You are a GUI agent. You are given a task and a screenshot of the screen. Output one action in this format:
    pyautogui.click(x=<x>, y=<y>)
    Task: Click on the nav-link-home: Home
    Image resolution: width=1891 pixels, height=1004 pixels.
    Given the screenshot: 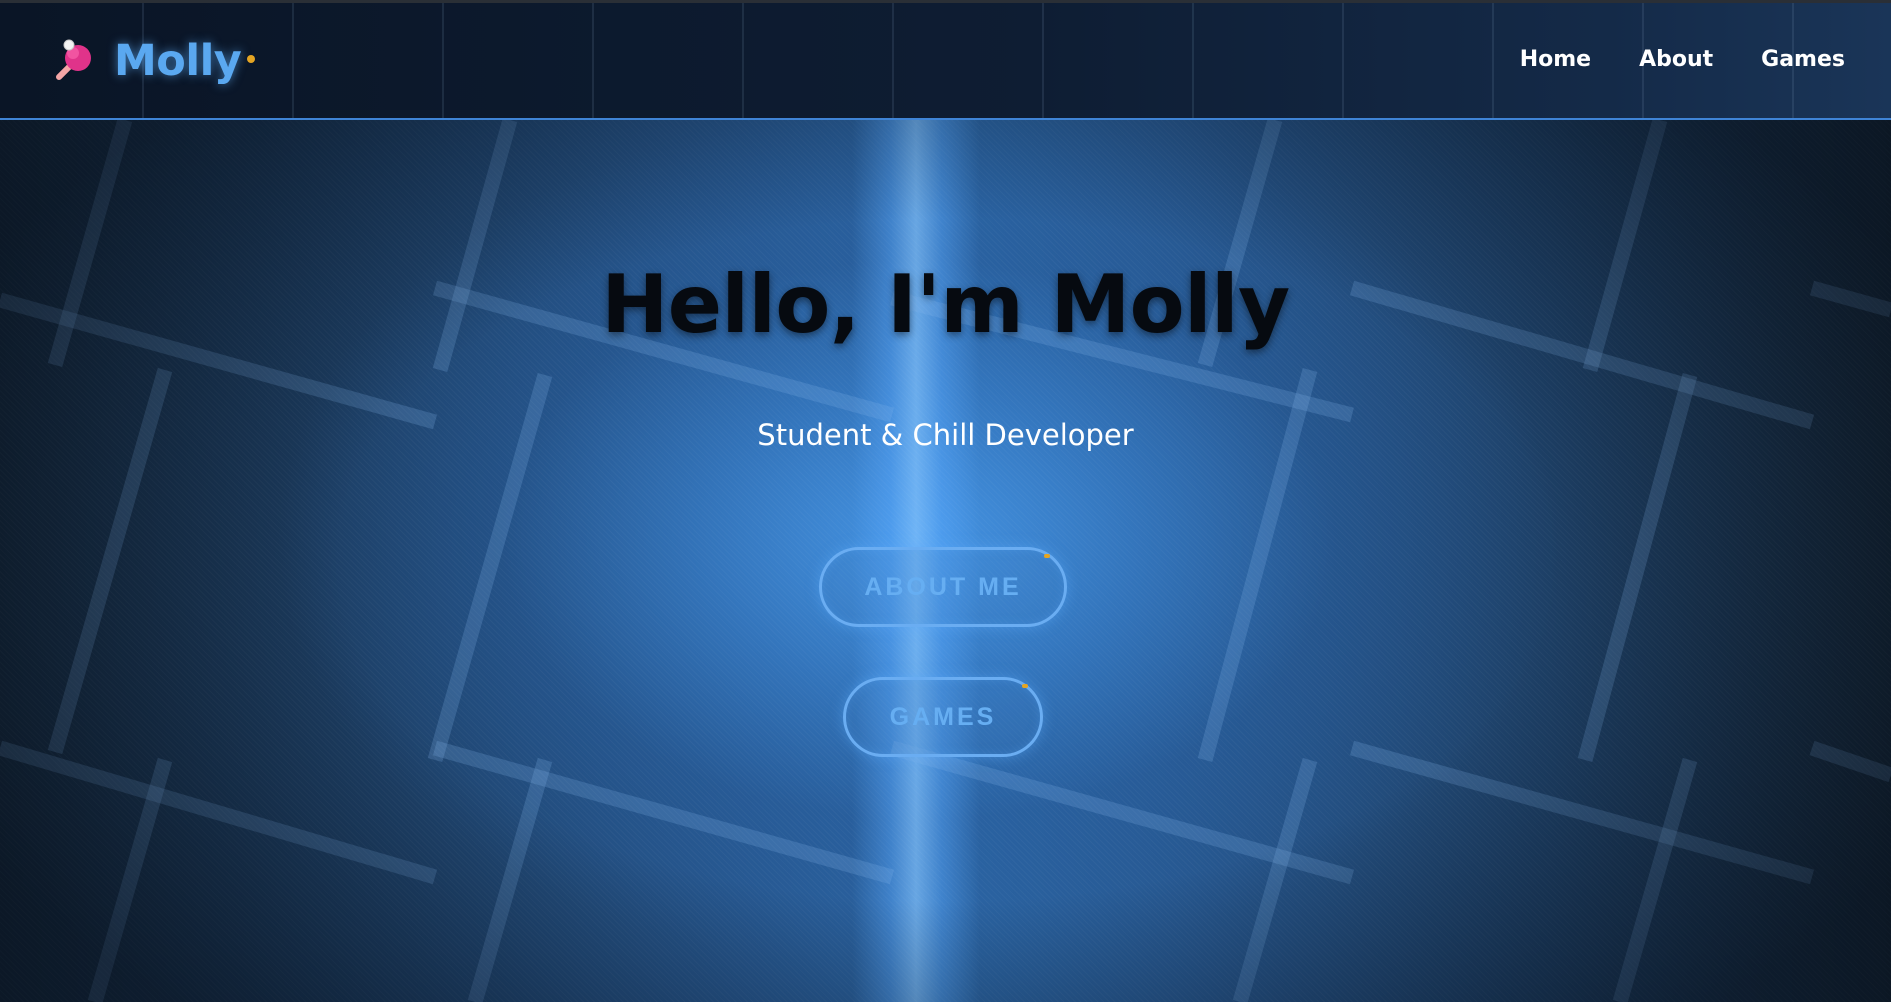 What is the action you would take?
    pyautogui.click(x=1555, y=59)
    